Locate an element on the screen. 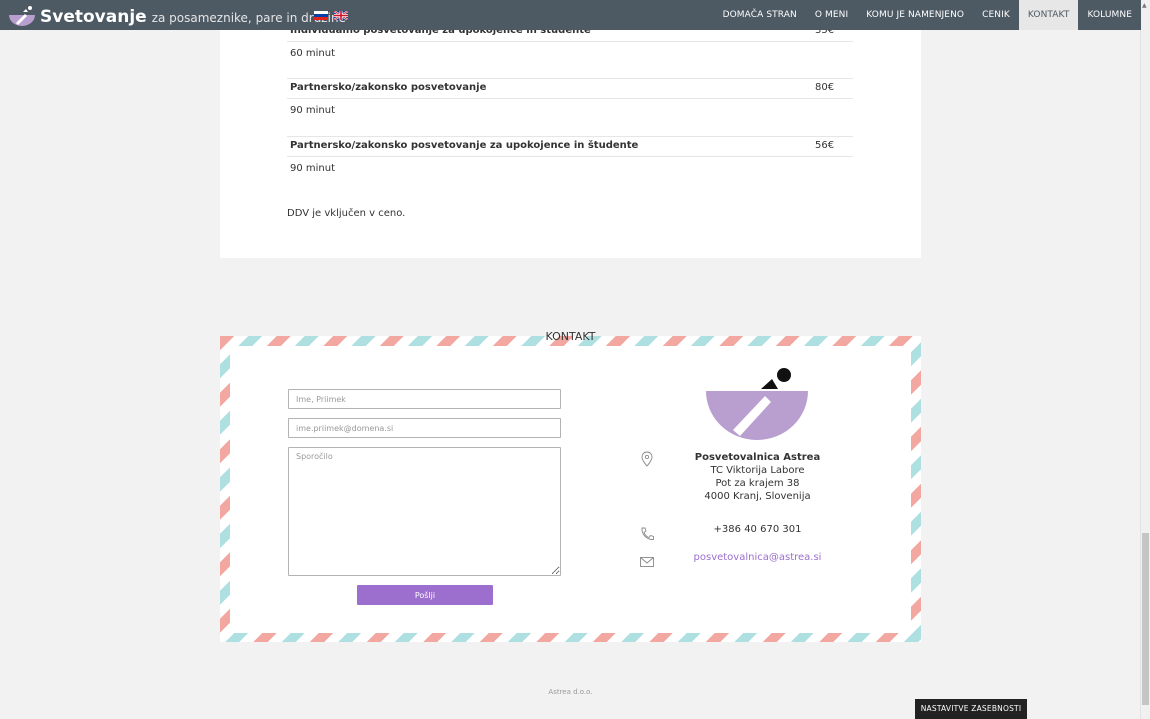  nav-home: DOMAČA STRAN is located at coordinates (760, 15).